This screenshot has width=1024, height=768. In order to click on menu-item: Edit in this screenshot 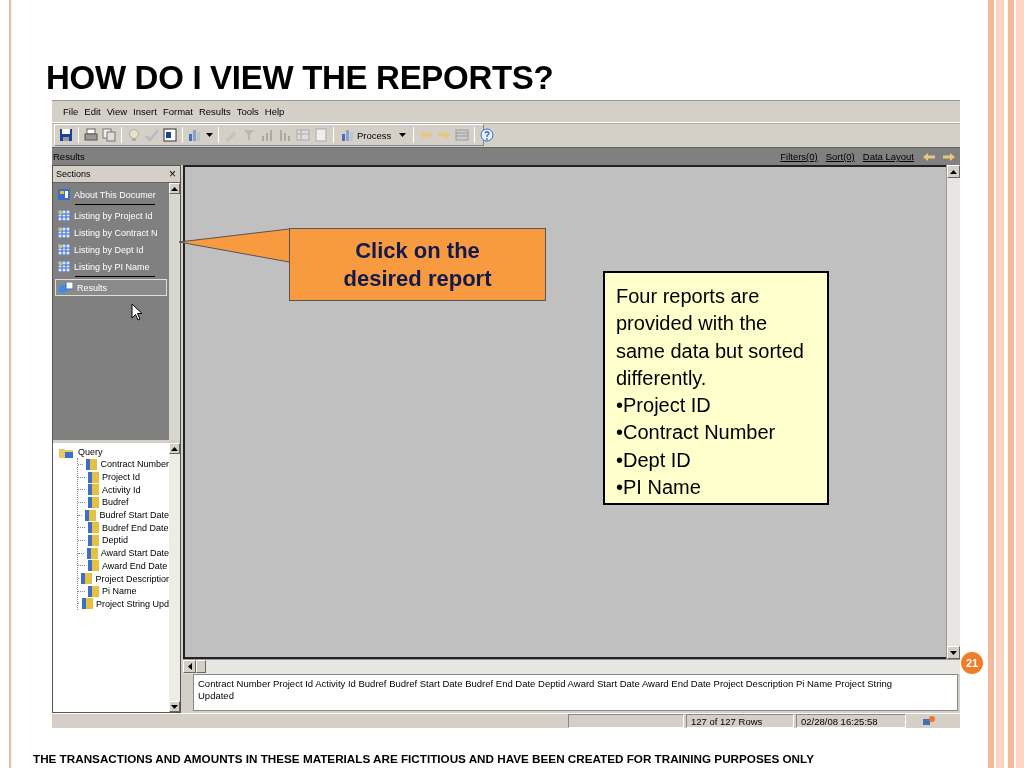, I will do `click(92, 111)`.